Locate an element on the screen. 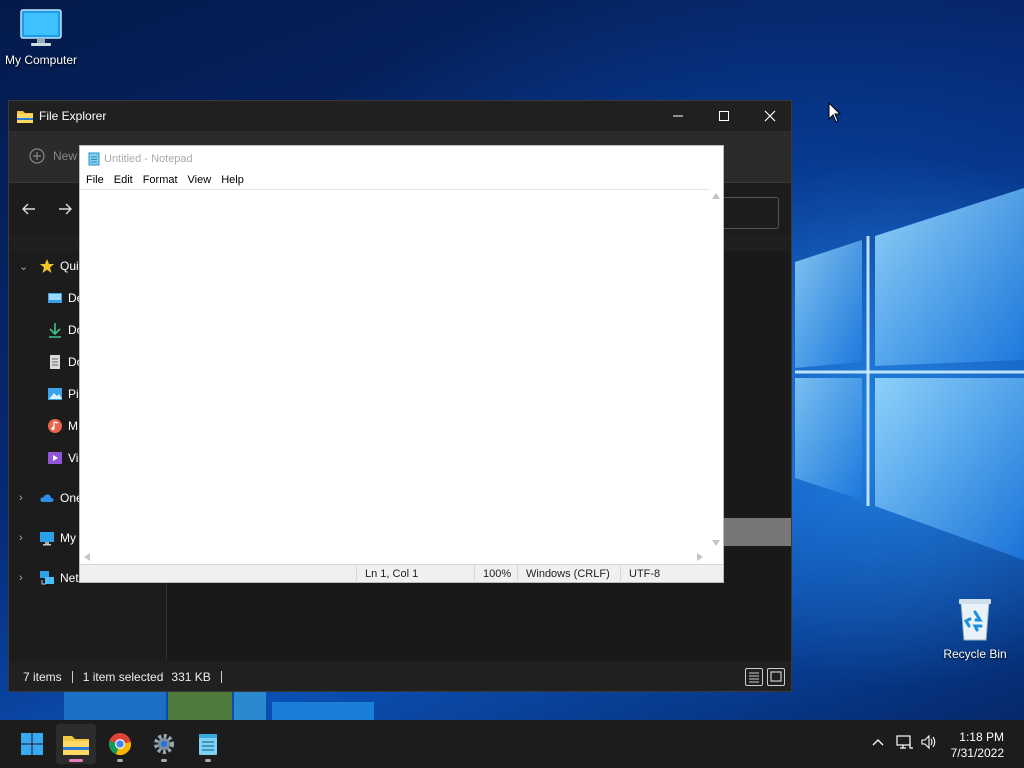  star-icon is located at coordinates (47, 266).